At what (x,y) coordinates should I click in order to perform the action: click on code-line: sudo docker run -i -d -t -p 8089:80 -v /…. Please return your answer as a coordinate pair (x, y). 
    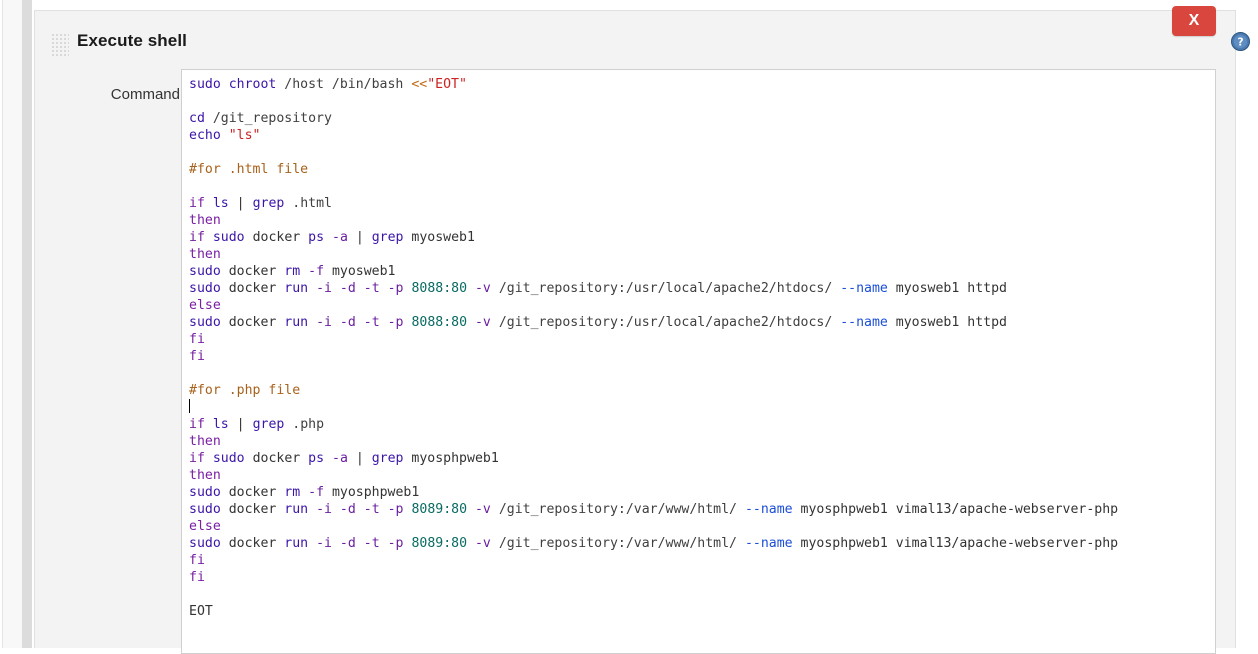
    Looking at the image, I should click on (702, 543).